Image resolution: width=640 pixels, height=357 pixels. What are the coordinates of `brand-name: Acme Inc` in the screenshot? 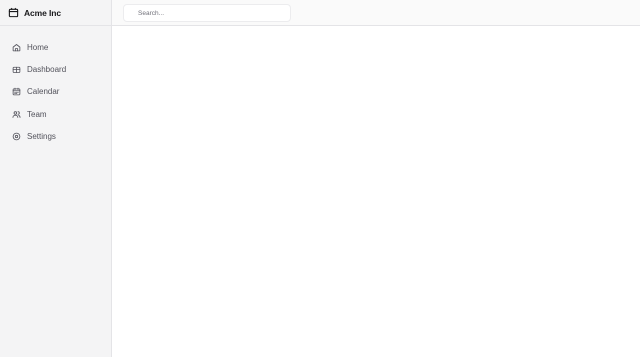 It's located at (42, 12).